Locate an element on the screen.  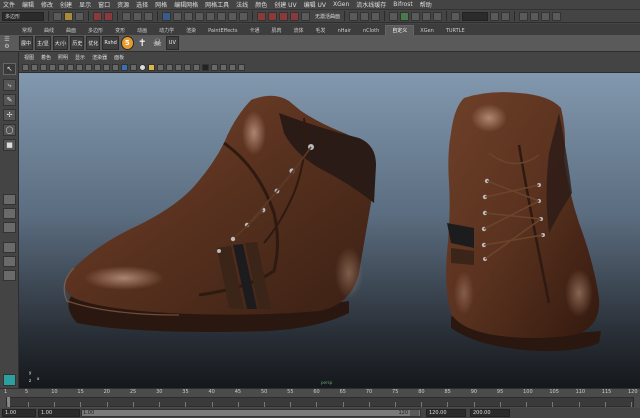
persp-outliner-layout-icon is located at coordinates (9, 227).